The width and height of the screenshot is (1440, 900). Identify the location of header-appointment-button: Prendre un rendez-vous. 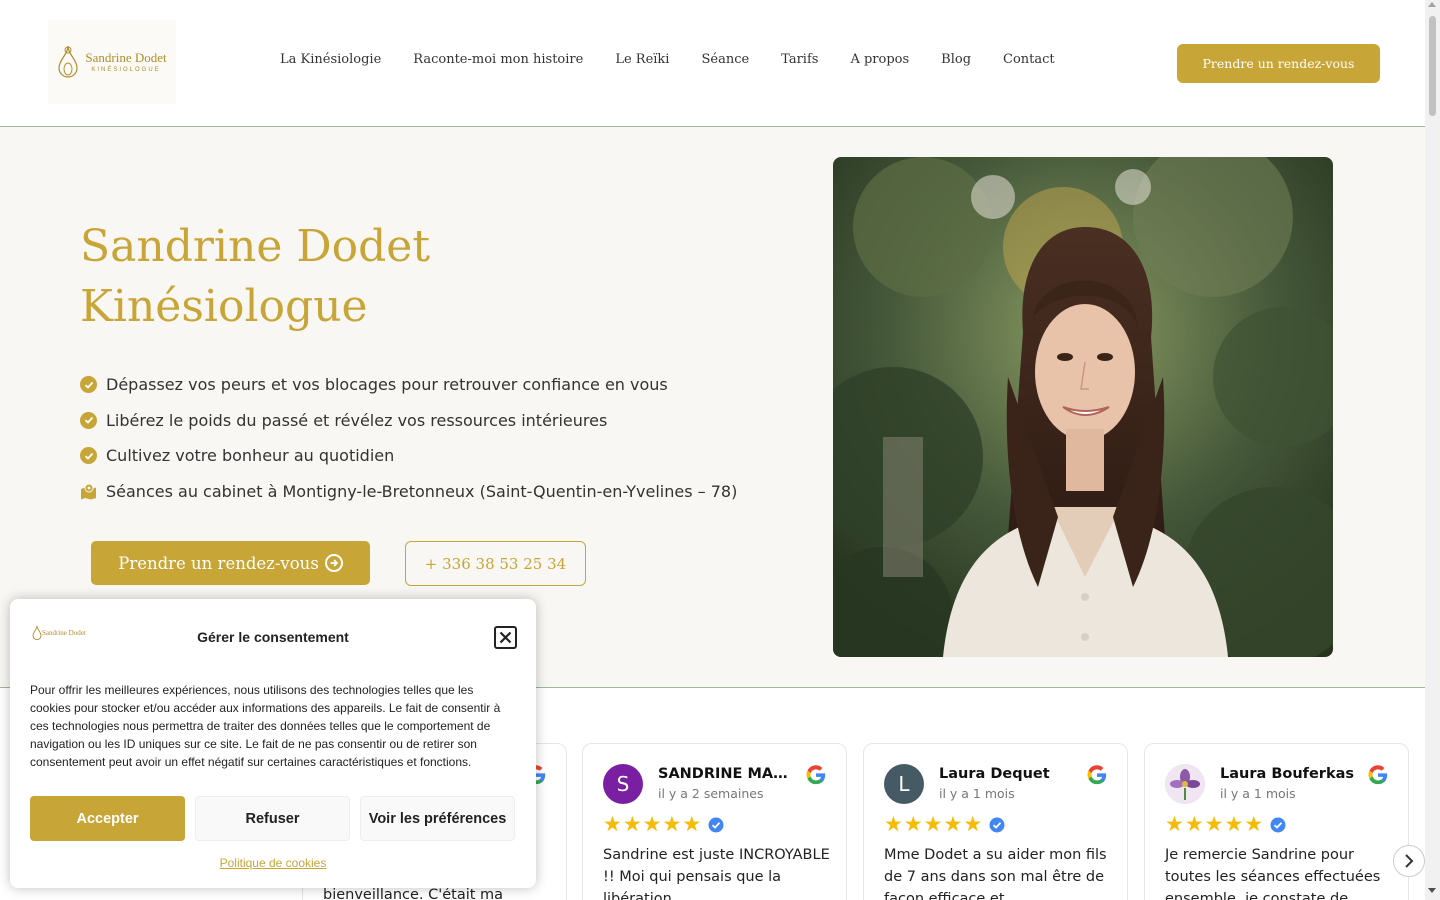
(1278, 63).